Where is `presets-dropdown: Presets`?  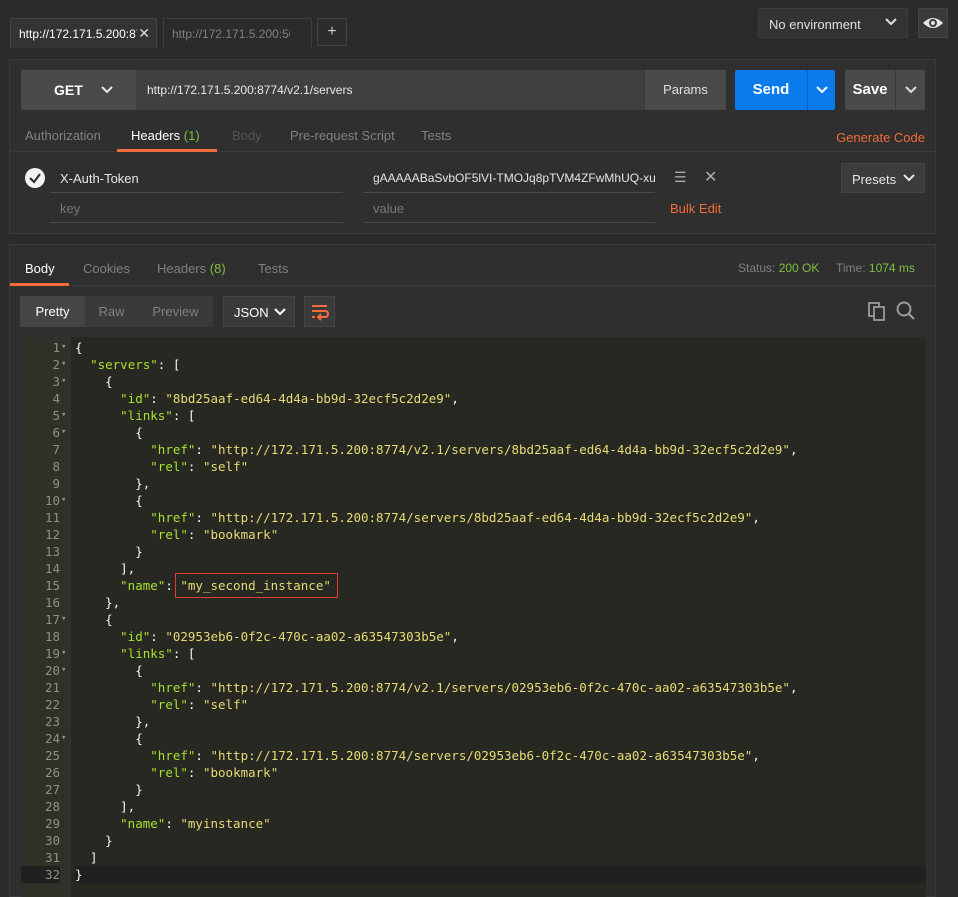
presets-dropdown: Presets is located at coordinates (883, 178).